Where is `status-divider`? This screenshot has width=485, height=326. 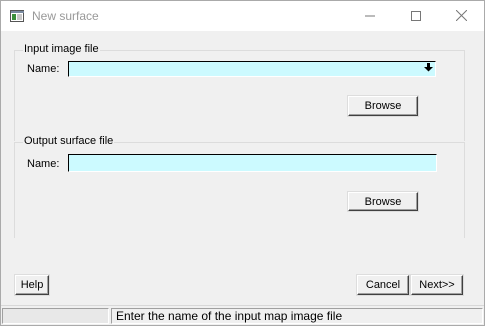 status-divider is located at coordinates (242, 305).